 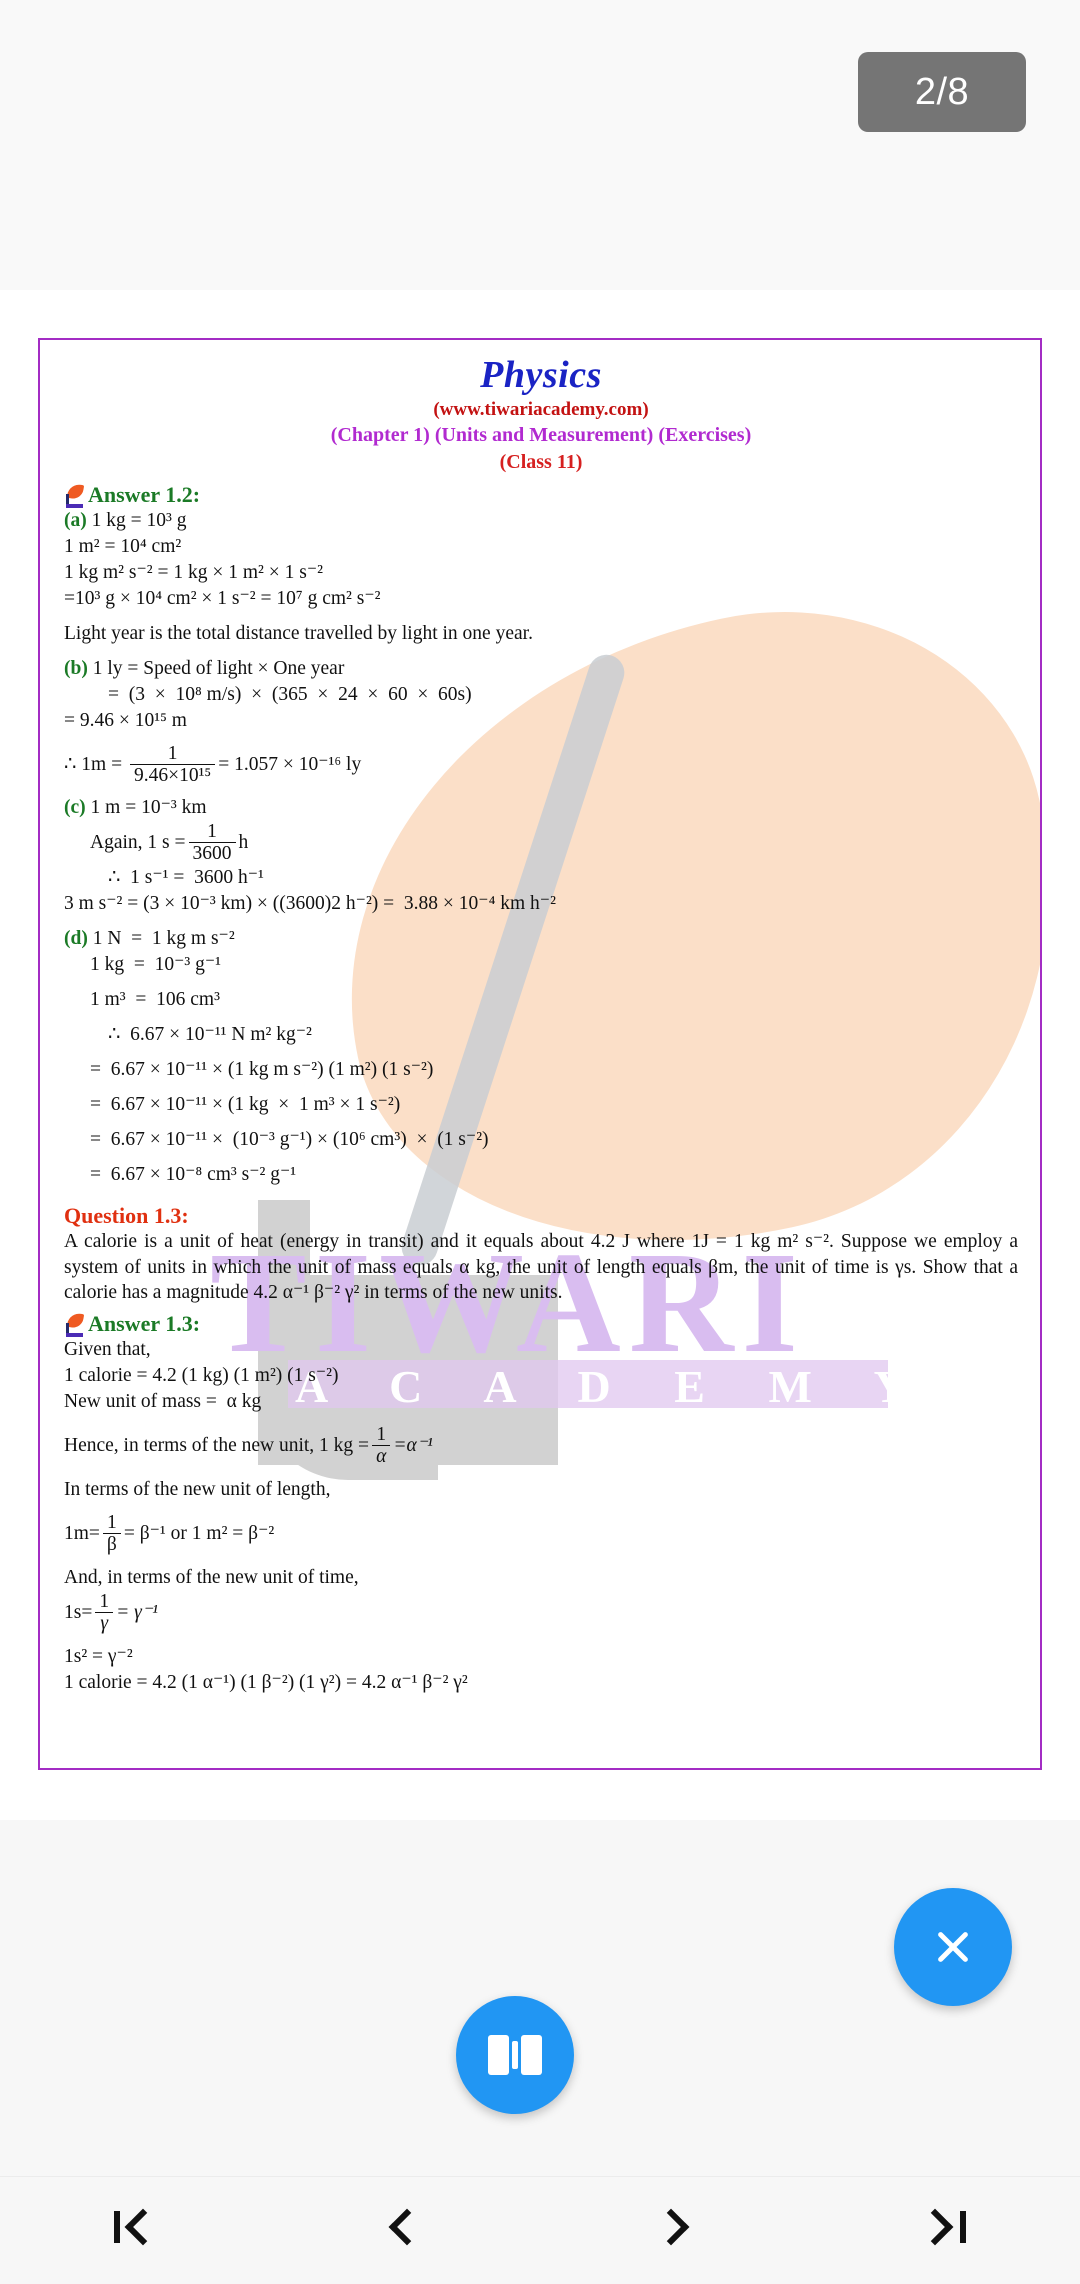 I want to click on frac-suffix: = 1.057 × 10⁻¹⁶ ly, so click(x=290, y=764).